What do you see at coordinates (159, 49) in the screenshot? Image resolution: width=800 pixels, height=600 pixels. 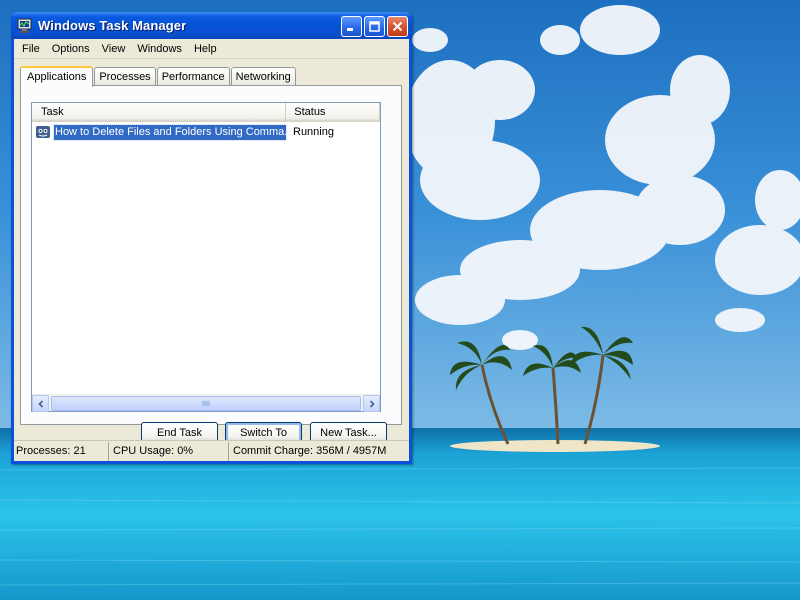 I see `menu-windows: Windows` at bounding box center [159, 49].